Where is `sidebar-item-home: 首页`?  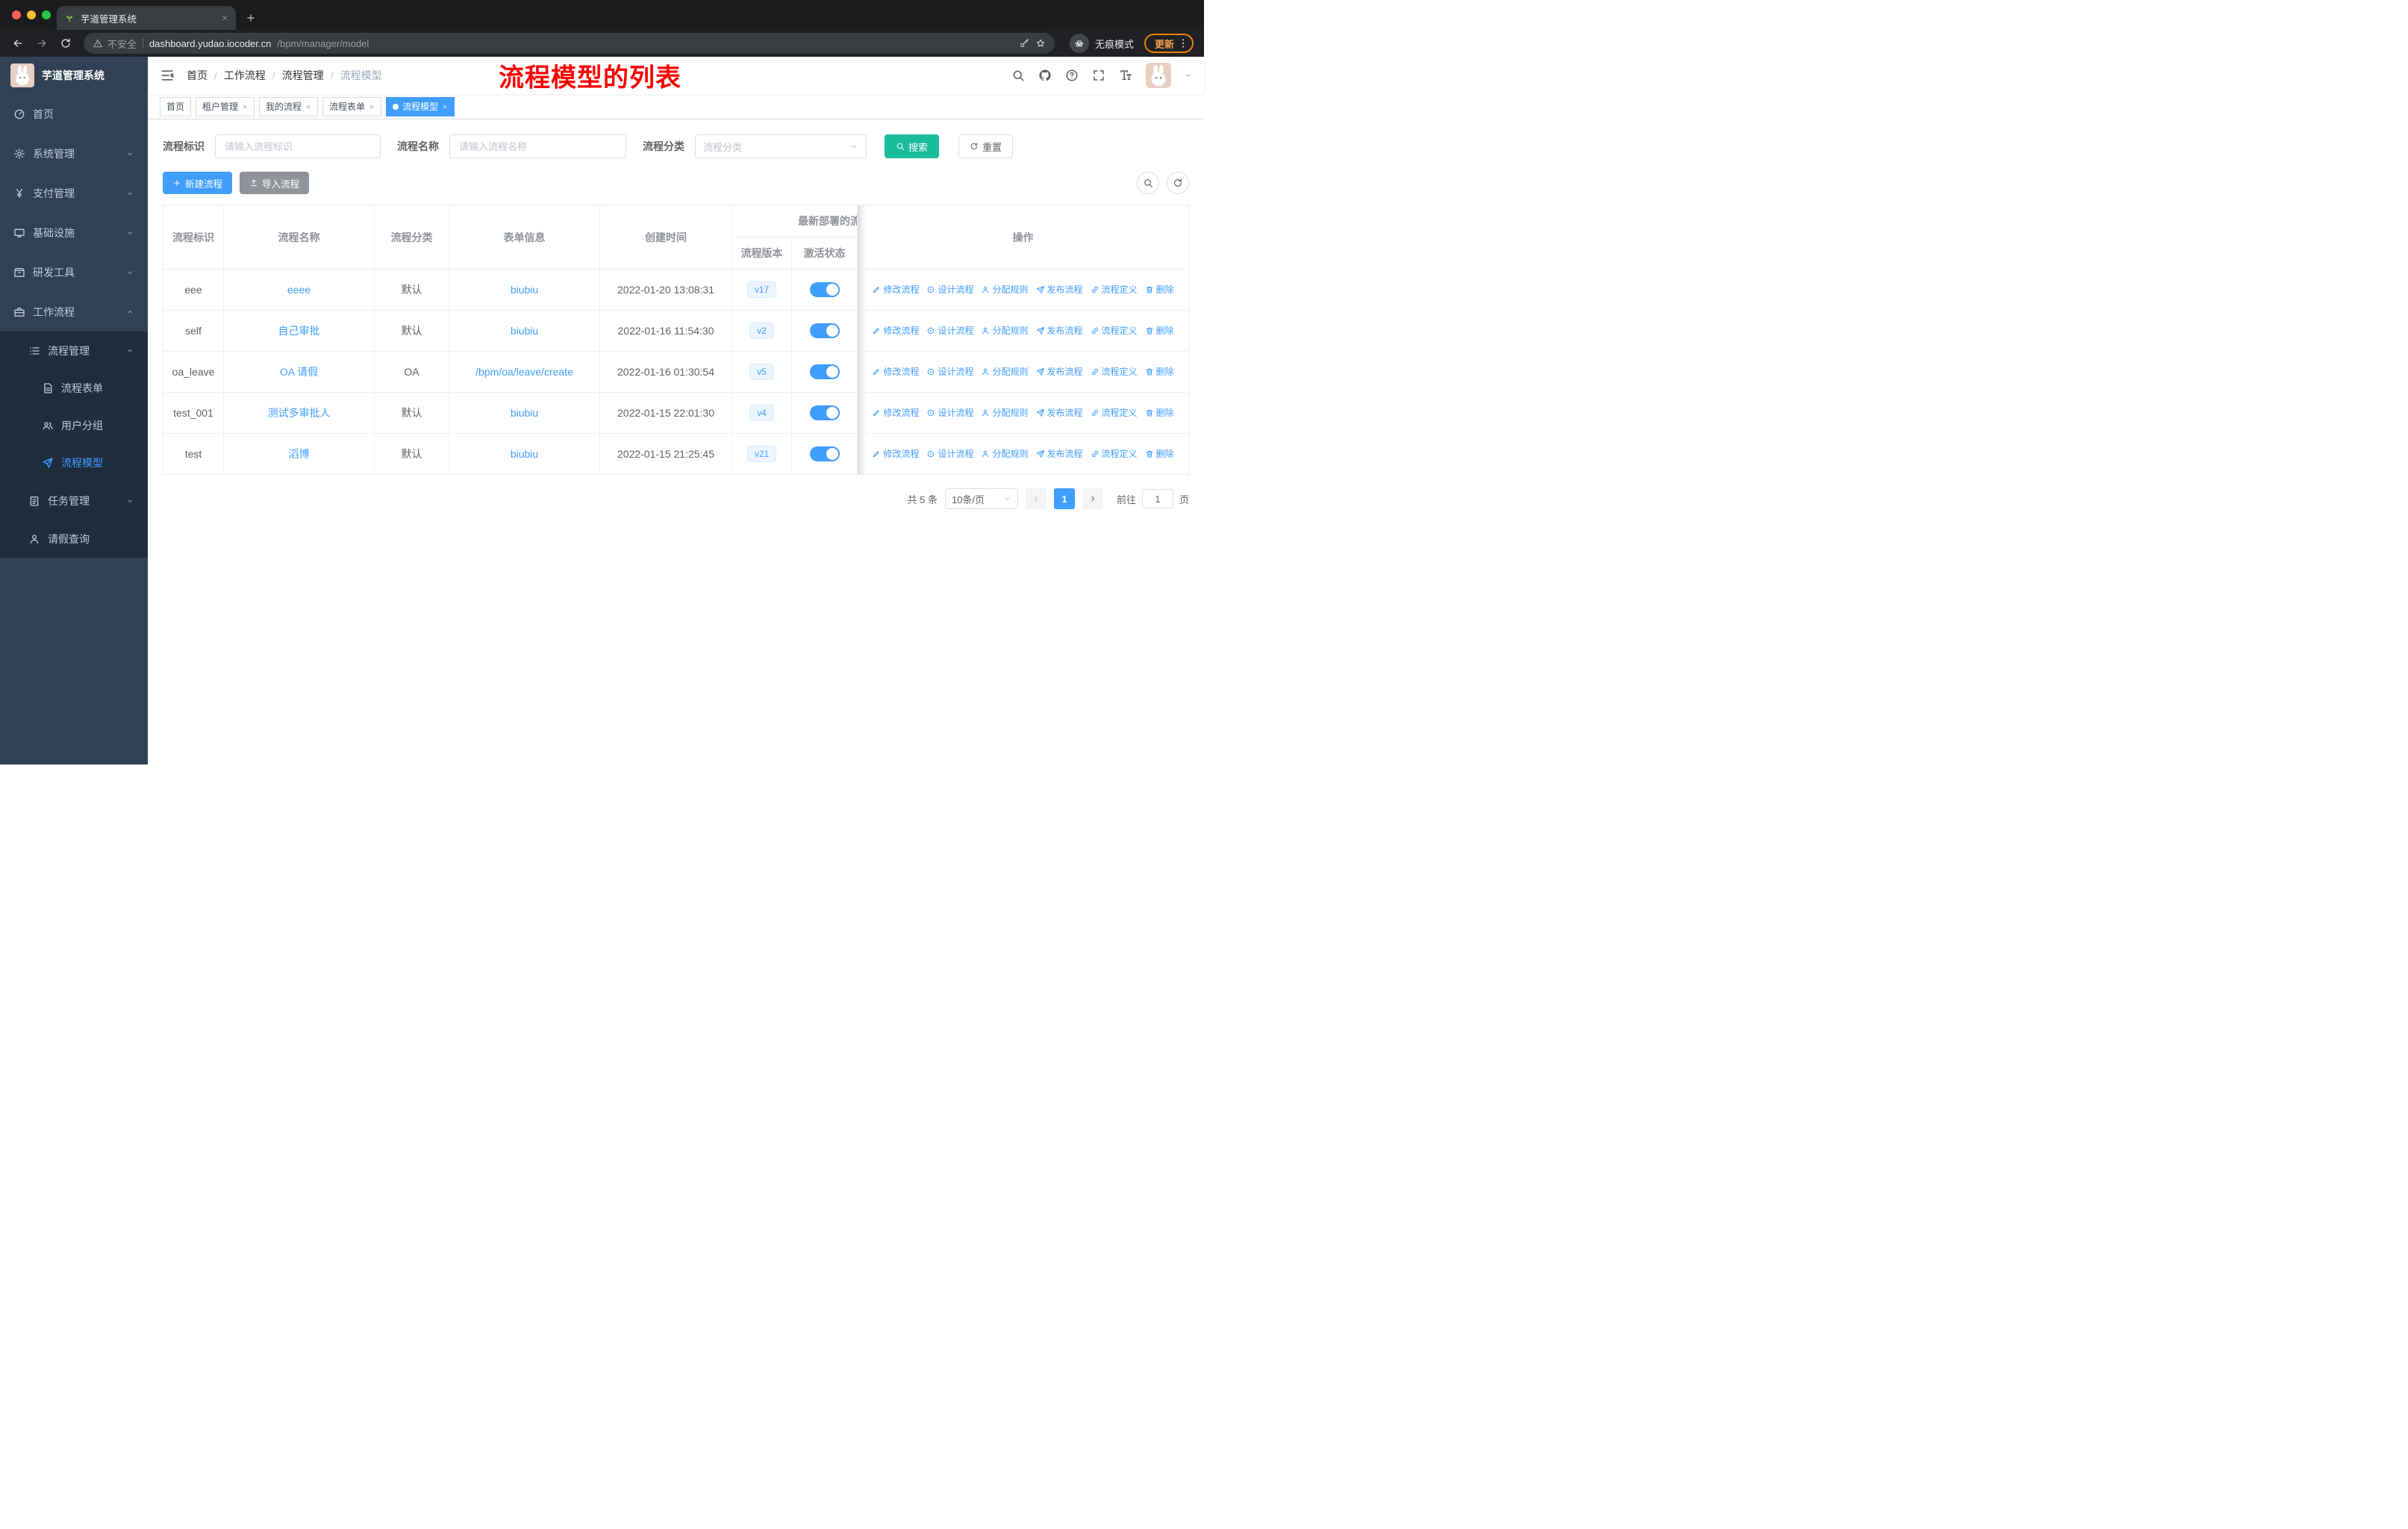 sidebar-item-home: 首页 is located at coordinates (74, 114).